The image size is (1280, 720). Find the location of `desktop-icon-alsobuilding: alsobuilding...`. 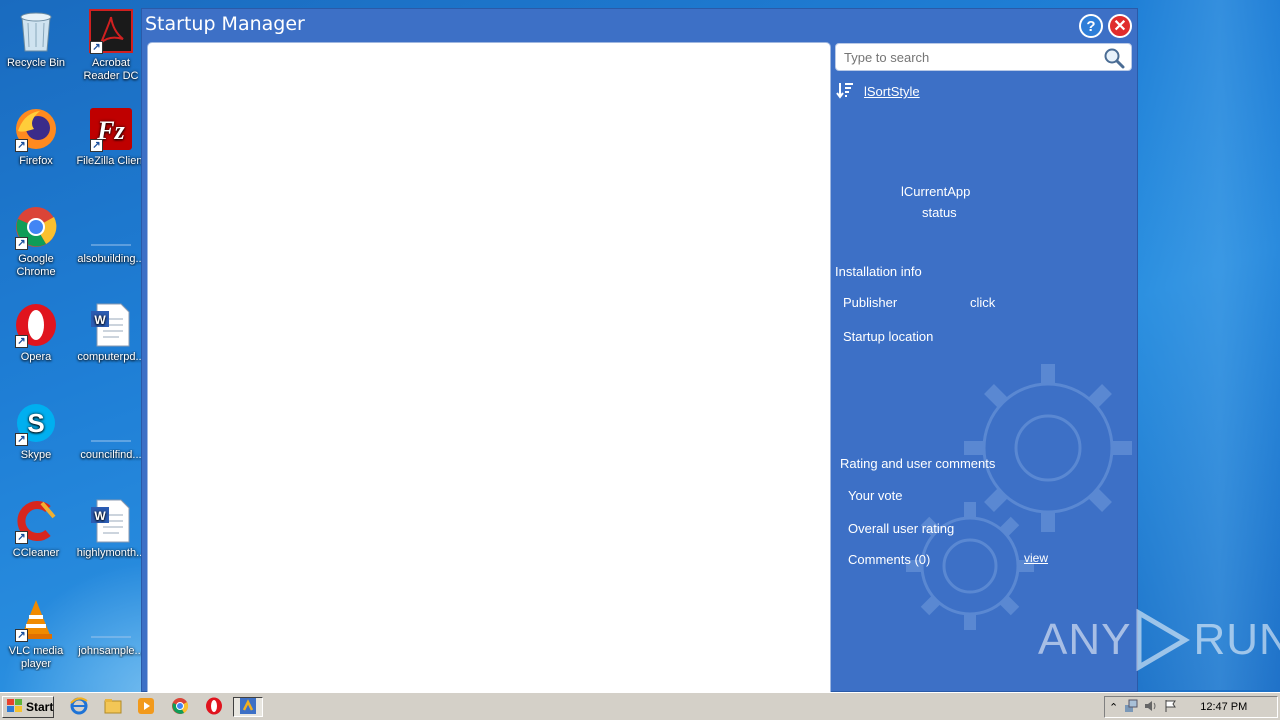

desktop-icon-alsobuilding: alsobuilding... is located at coordinates (111, 235).